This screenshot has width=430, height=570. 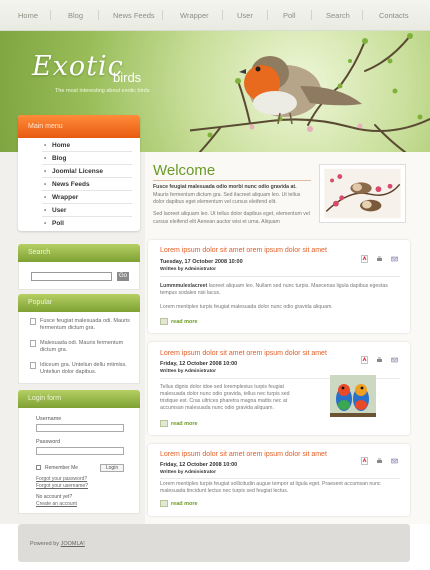 What do you see at coordinates (87, 211) in the screenshot?
I see `menu-item-user: • User` at bounding box center [87, 211].